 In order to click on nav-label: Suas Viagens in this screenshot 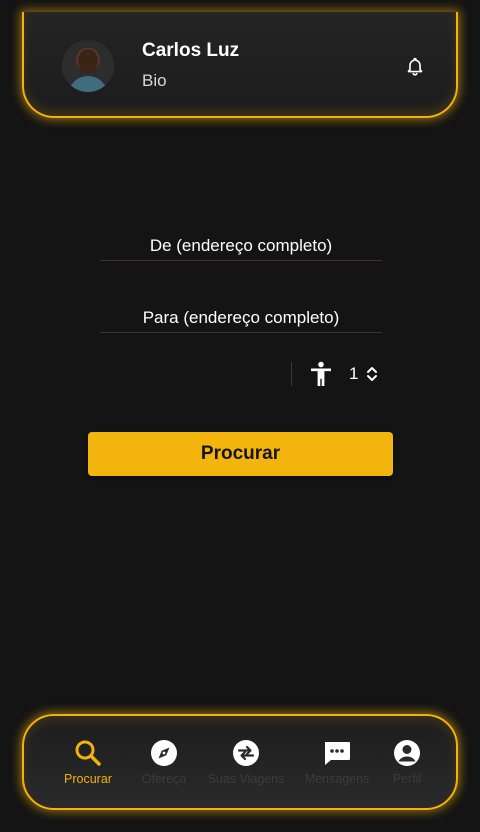, I will do `click(246, 779)`.